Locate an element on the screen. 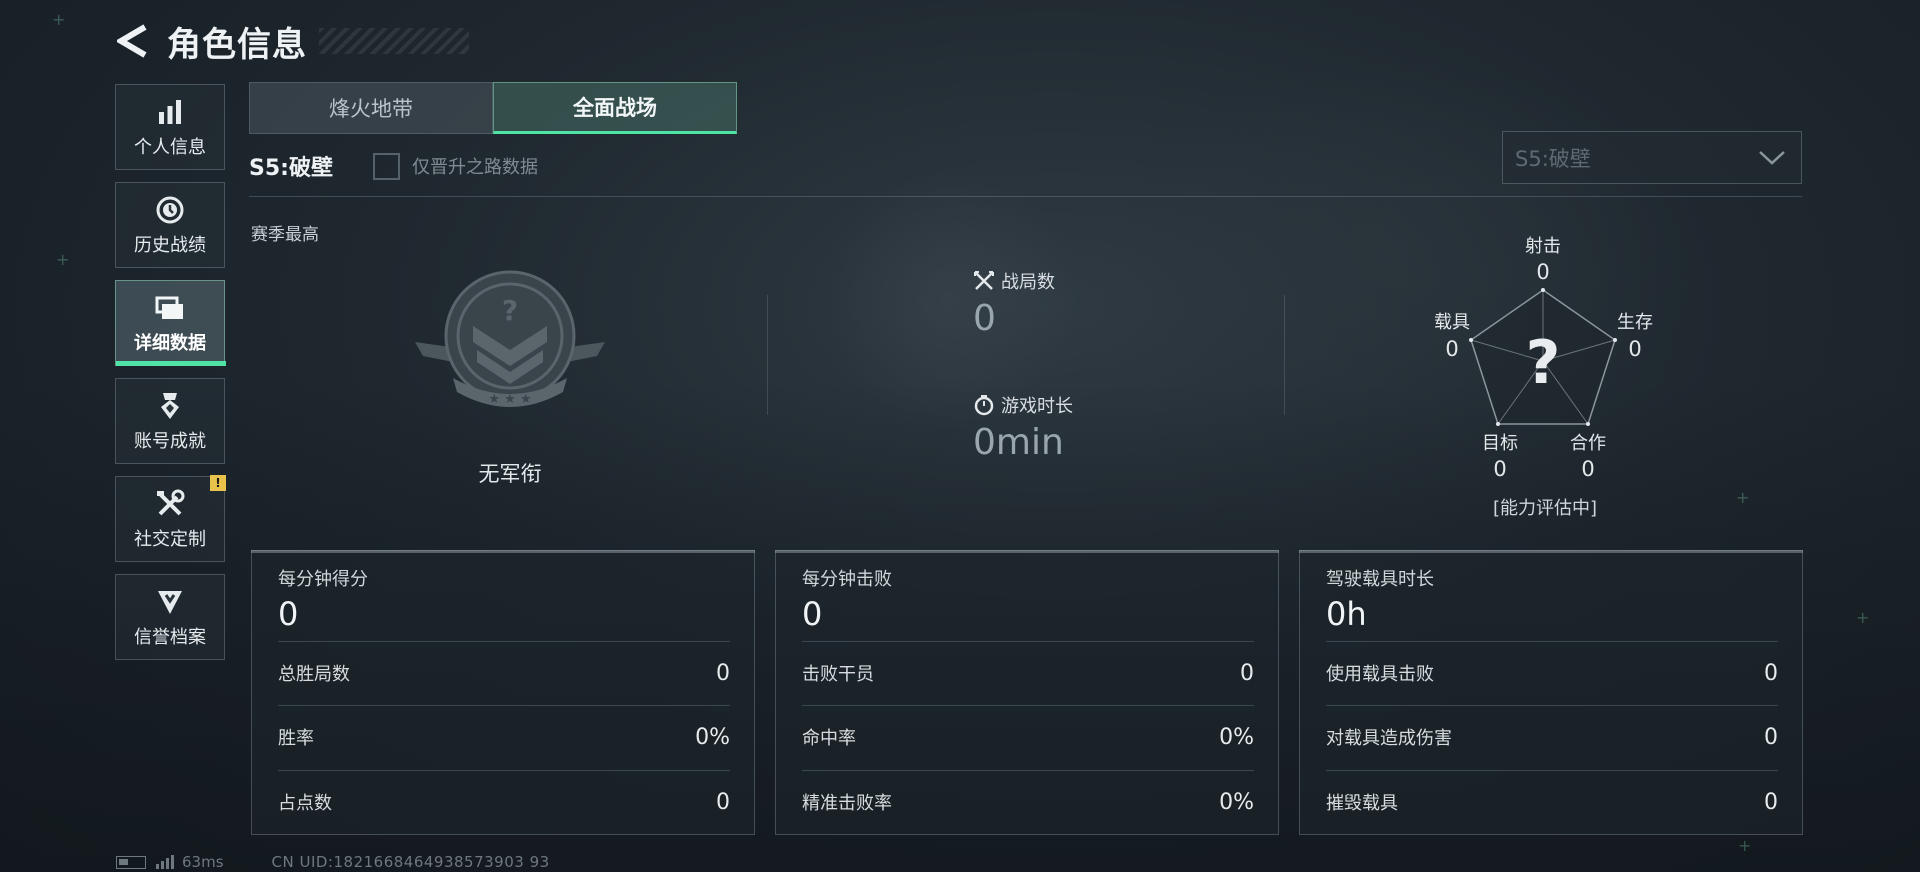 This screenshot has height=872, width=1920. sidebar-item-label: 账号成就 is located at coordinates (170, 441).